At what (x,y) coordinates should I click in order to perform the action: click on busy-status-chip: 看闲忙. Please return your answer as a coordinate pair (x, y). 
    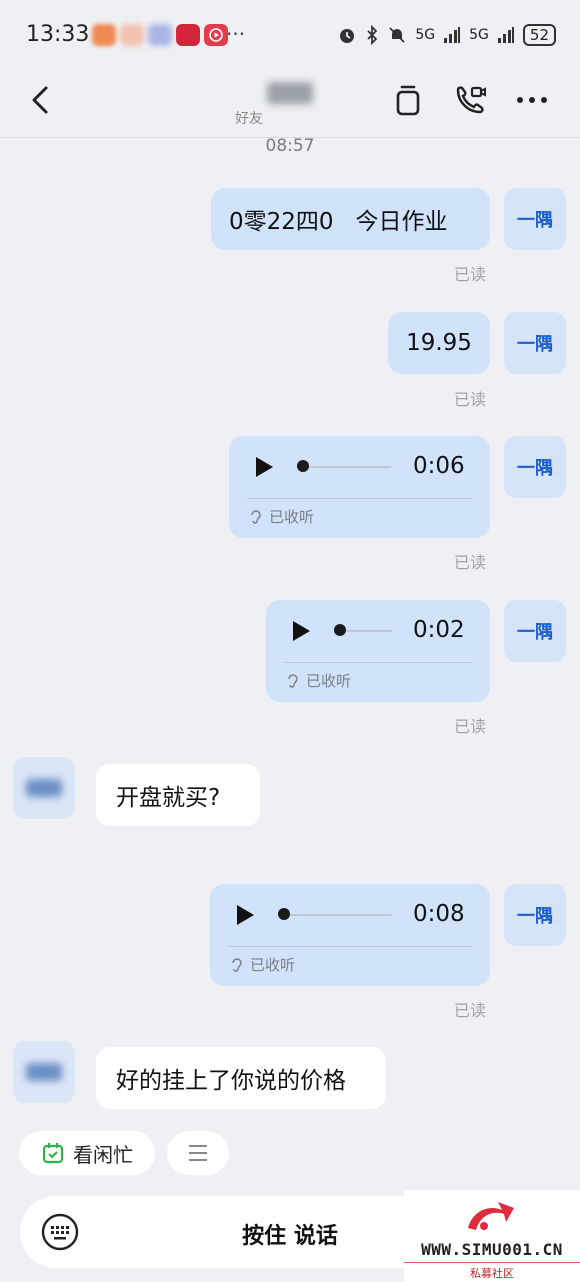
    Looking at the image, I should click on (87, 1153).